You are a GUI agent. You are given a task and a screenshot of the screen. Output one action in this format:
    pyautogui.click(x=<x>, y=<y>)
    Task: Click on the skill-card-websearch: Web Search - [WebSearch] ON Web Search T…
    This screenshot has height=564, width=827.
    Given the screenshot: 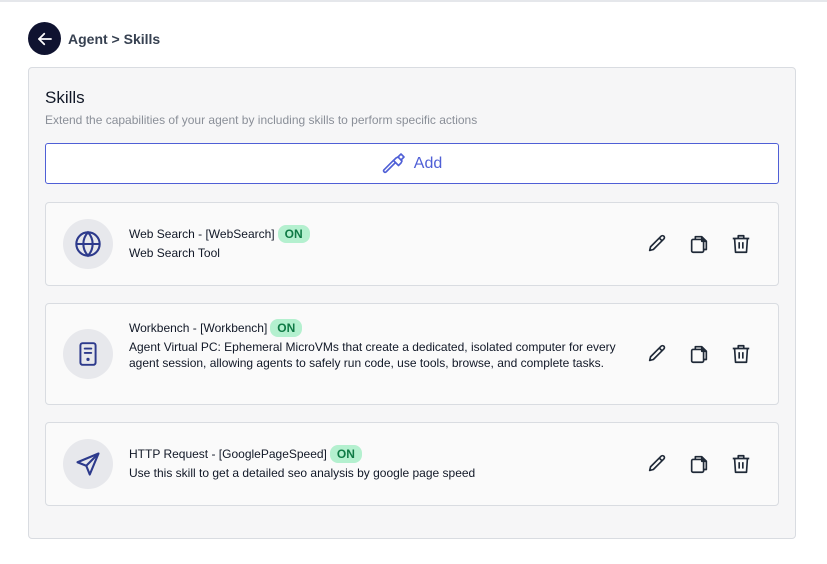 What is the action you would take?
    pyautogui.click(x=412, y=244)
    